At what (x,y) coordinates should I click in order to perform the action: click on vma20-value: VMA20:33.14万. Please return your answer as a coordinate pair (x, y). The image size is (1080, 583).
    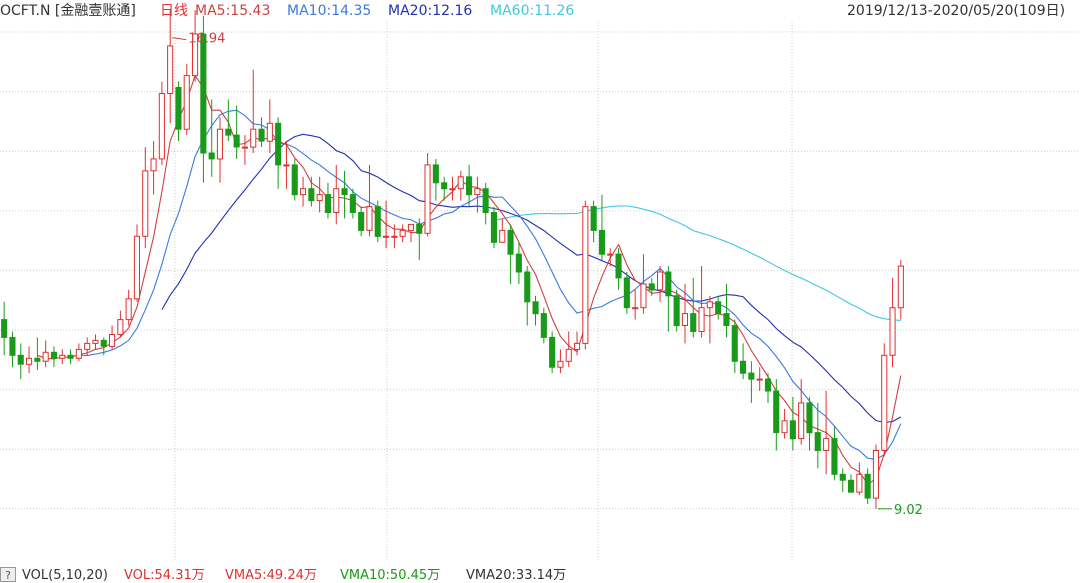
    Looking at the image, I should click on (516, 575).